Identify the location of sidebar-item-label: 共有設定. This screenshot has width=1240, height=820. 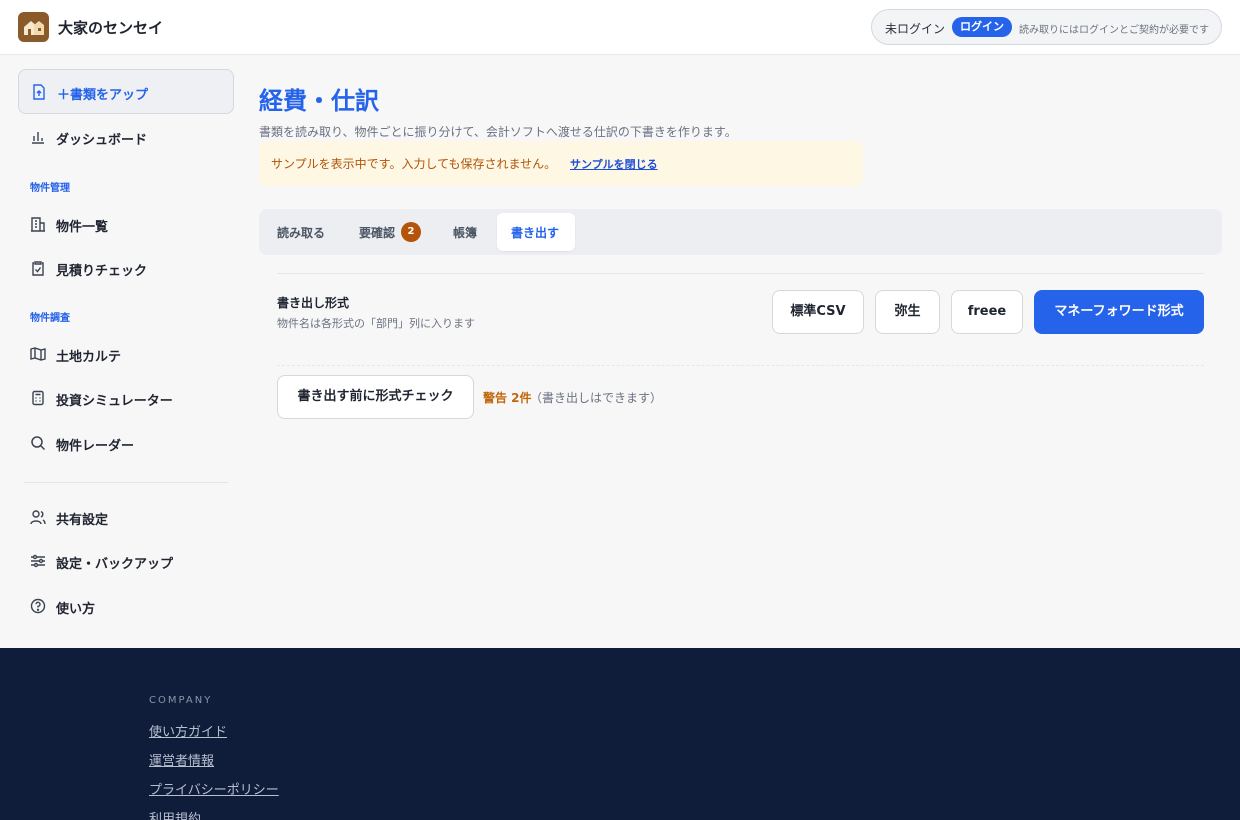
(82, 520).